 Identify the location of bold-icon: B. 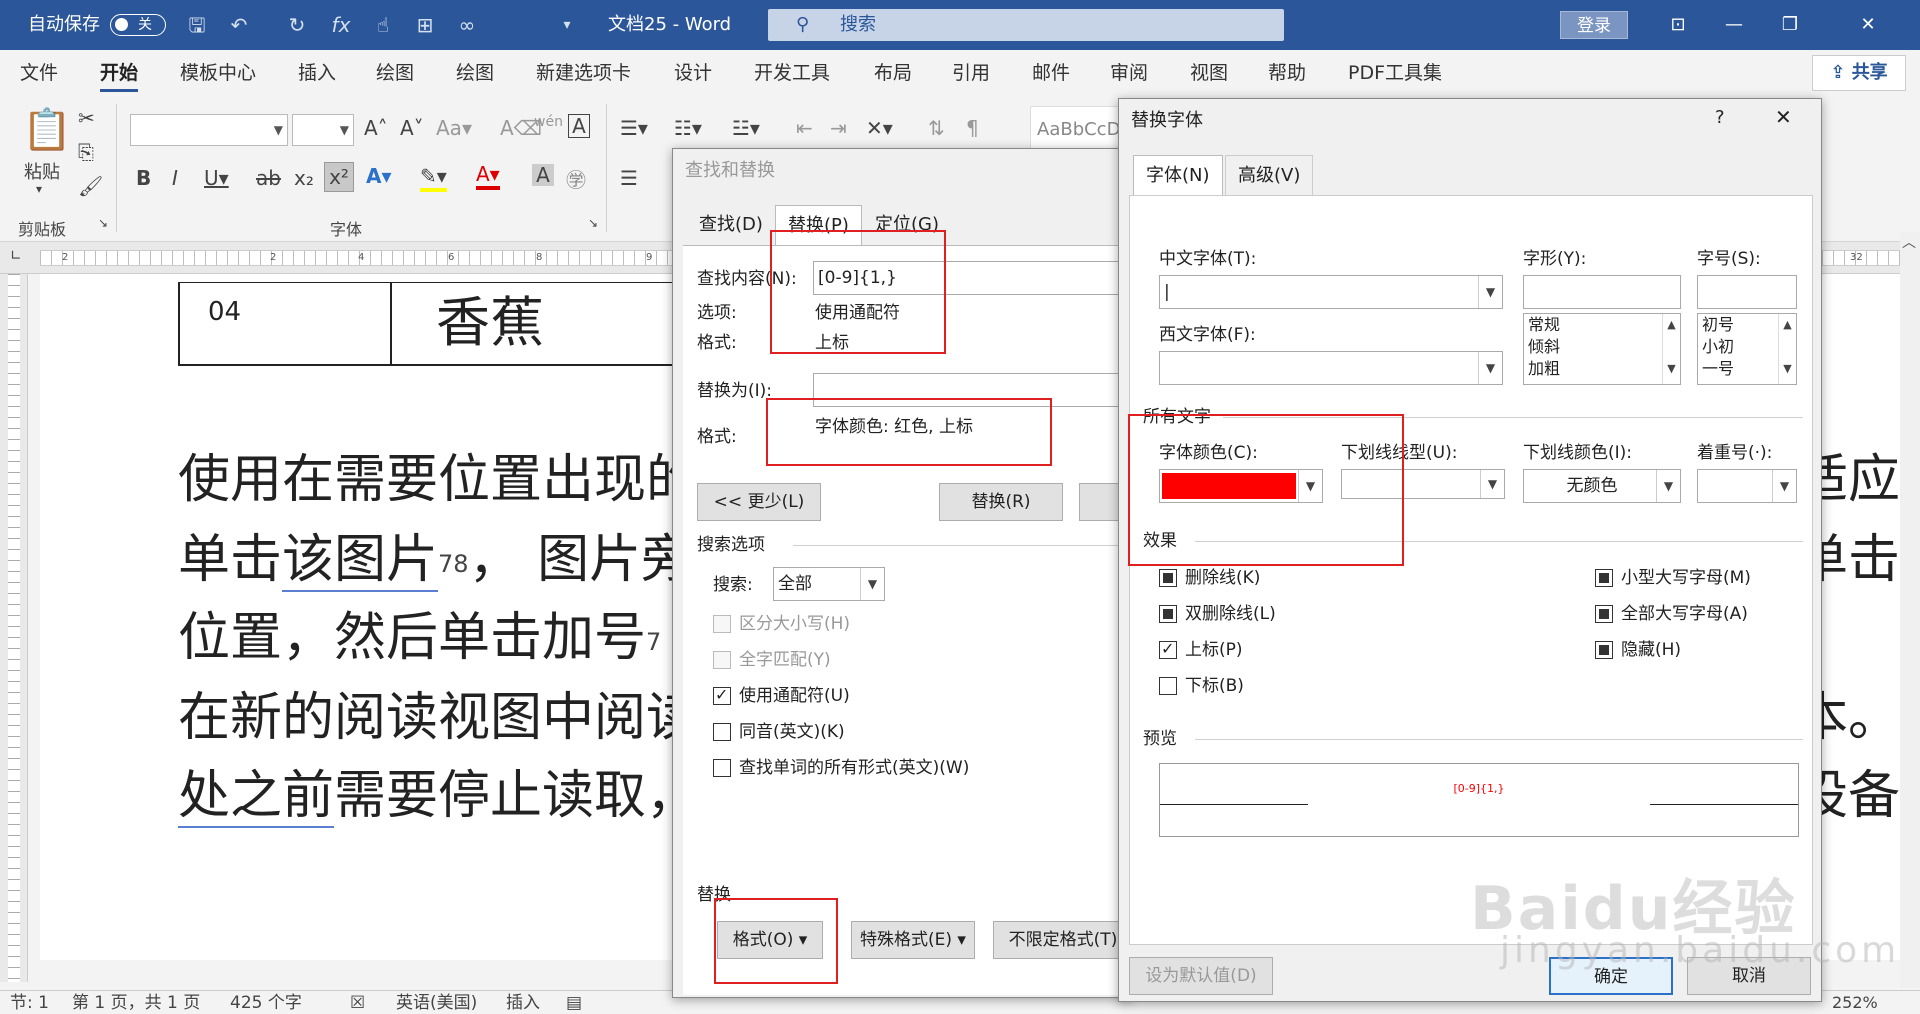
(143, 178).